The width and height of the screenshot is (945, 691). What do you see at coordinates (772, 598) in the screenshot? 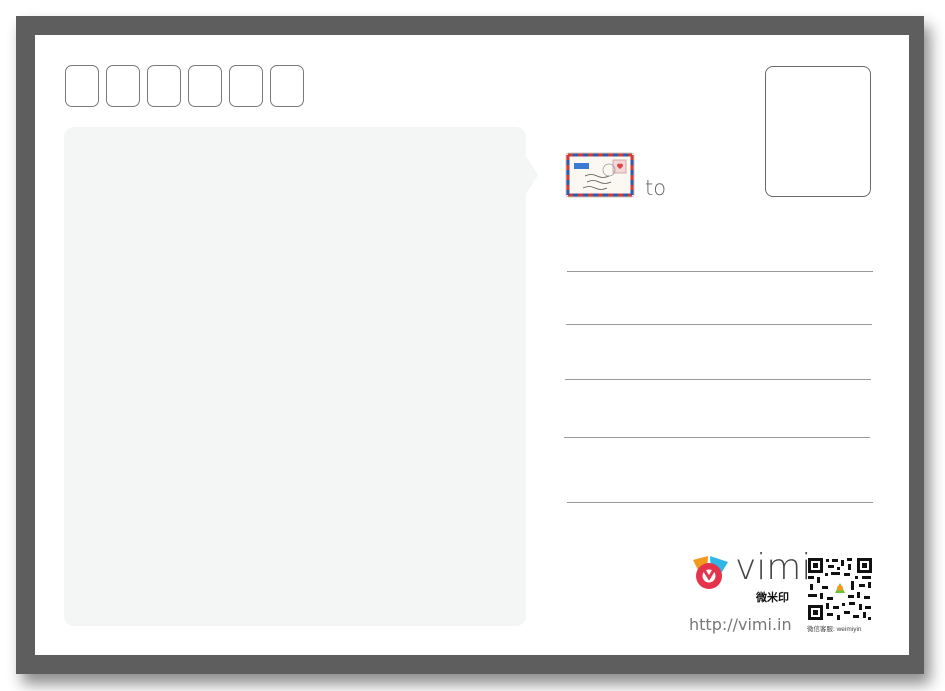
I see `brand-name-chinese: 微米印` at bounding box center [772, 598].